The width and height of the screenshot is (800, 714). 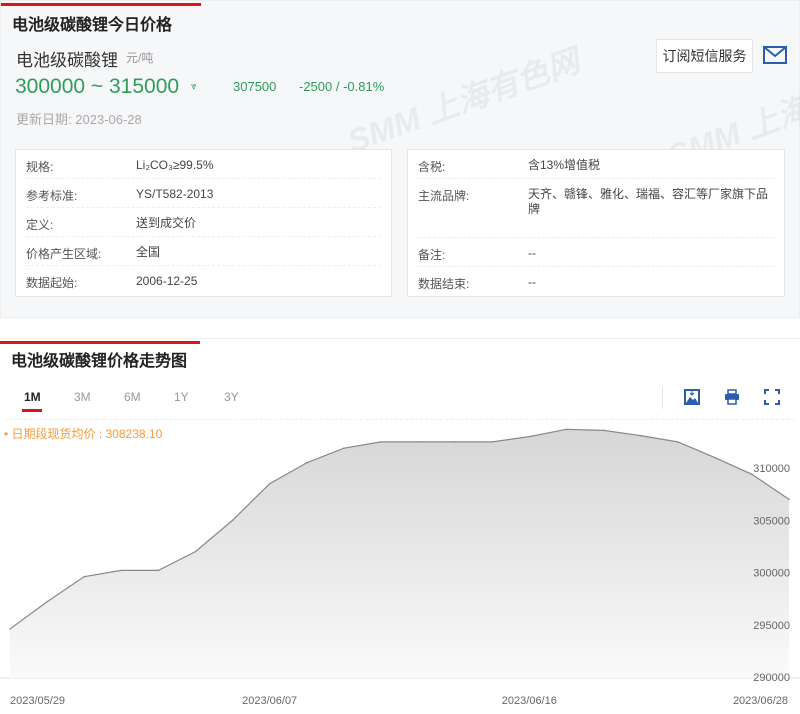 What do you see at coordinates (52, 196) in the screenshot?
I see `spec-key: 参考标准:` at bounding box center [52, 196].